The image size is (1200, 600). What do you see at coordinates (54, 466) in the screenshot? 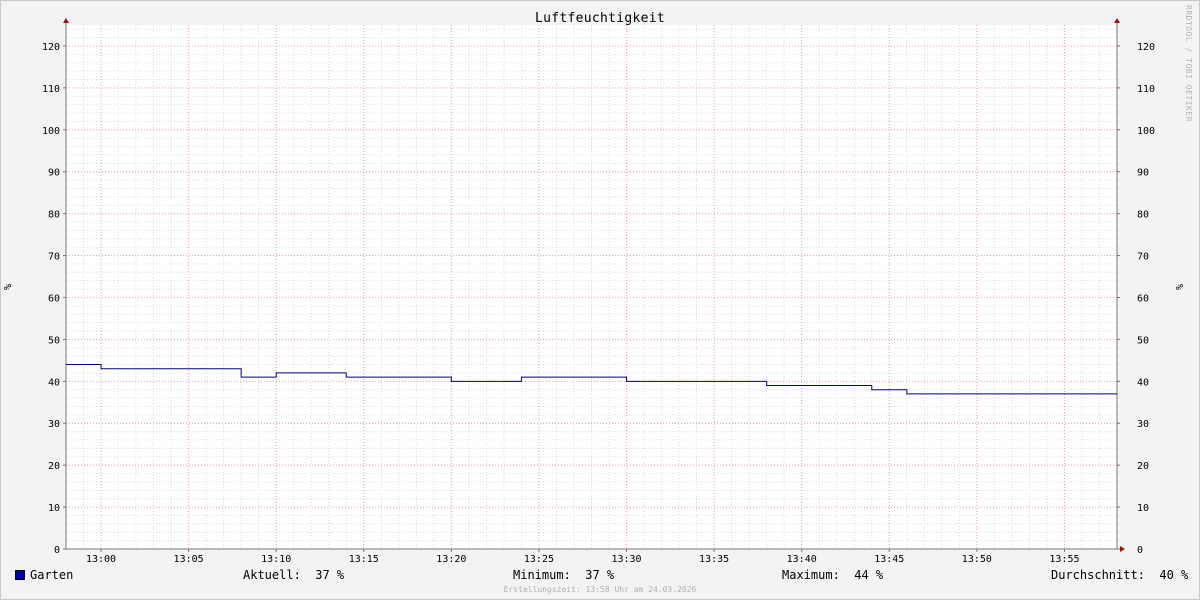
I see `y-tick-label-left: 20` at bounding box center [54, 466].